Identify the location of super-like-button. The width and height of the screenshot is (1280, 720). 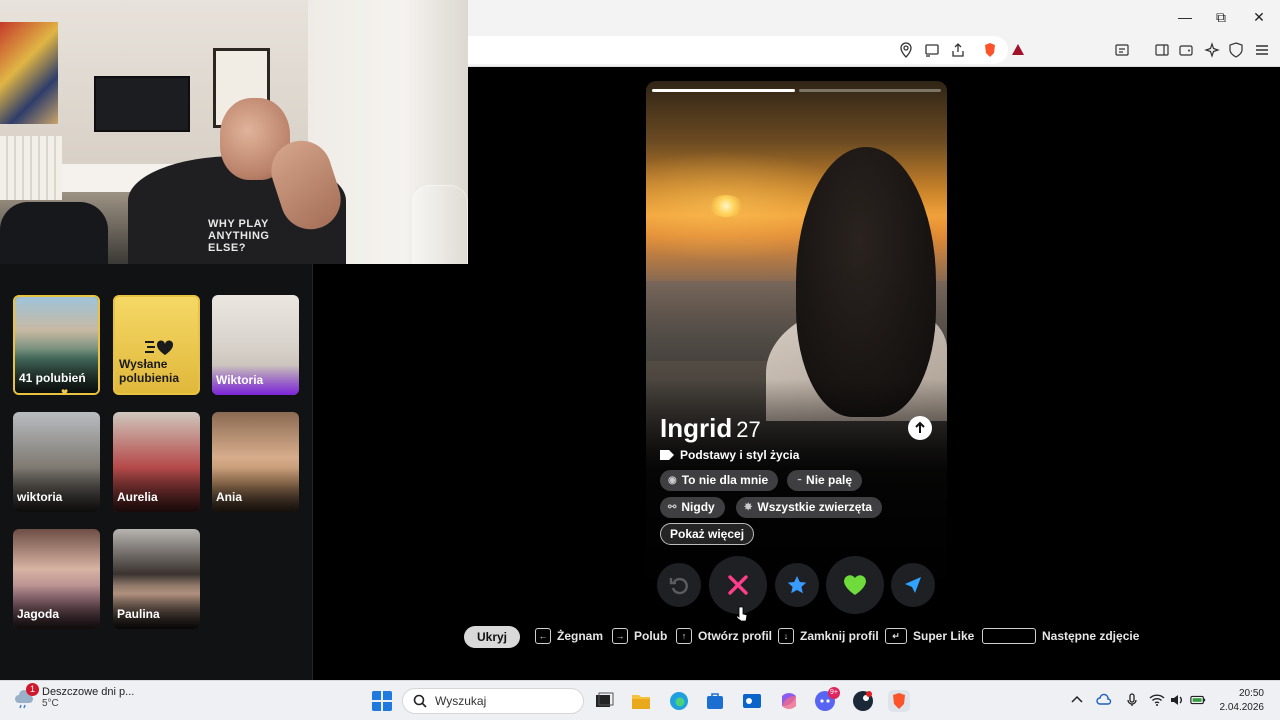
(797, 585).